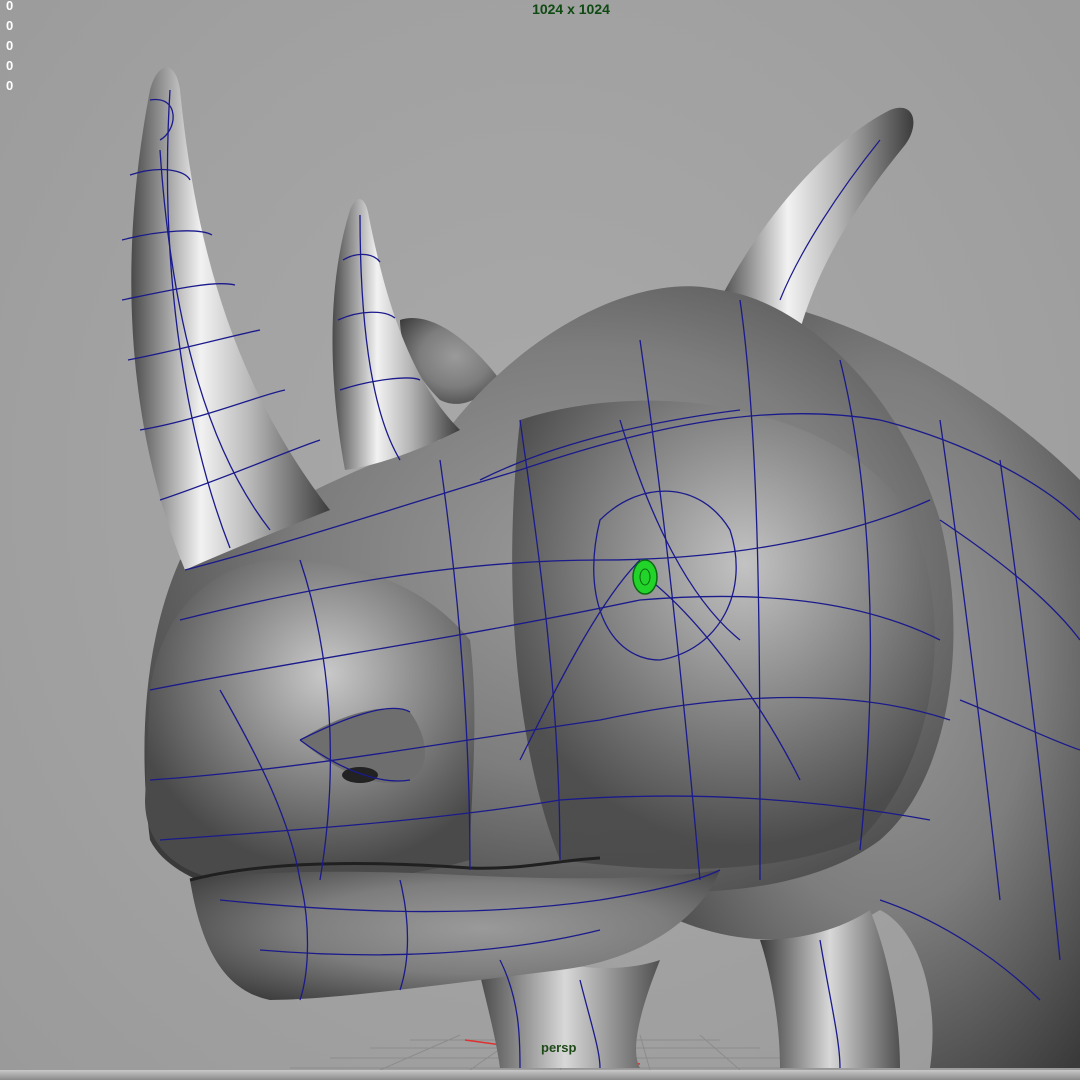 The height and width of the screenshot is (1080, 1080). What do you see at coordinates (559, 1047) in the screenshot?
I see `camera-name-label: persp` at bounding box center [559, 1047].